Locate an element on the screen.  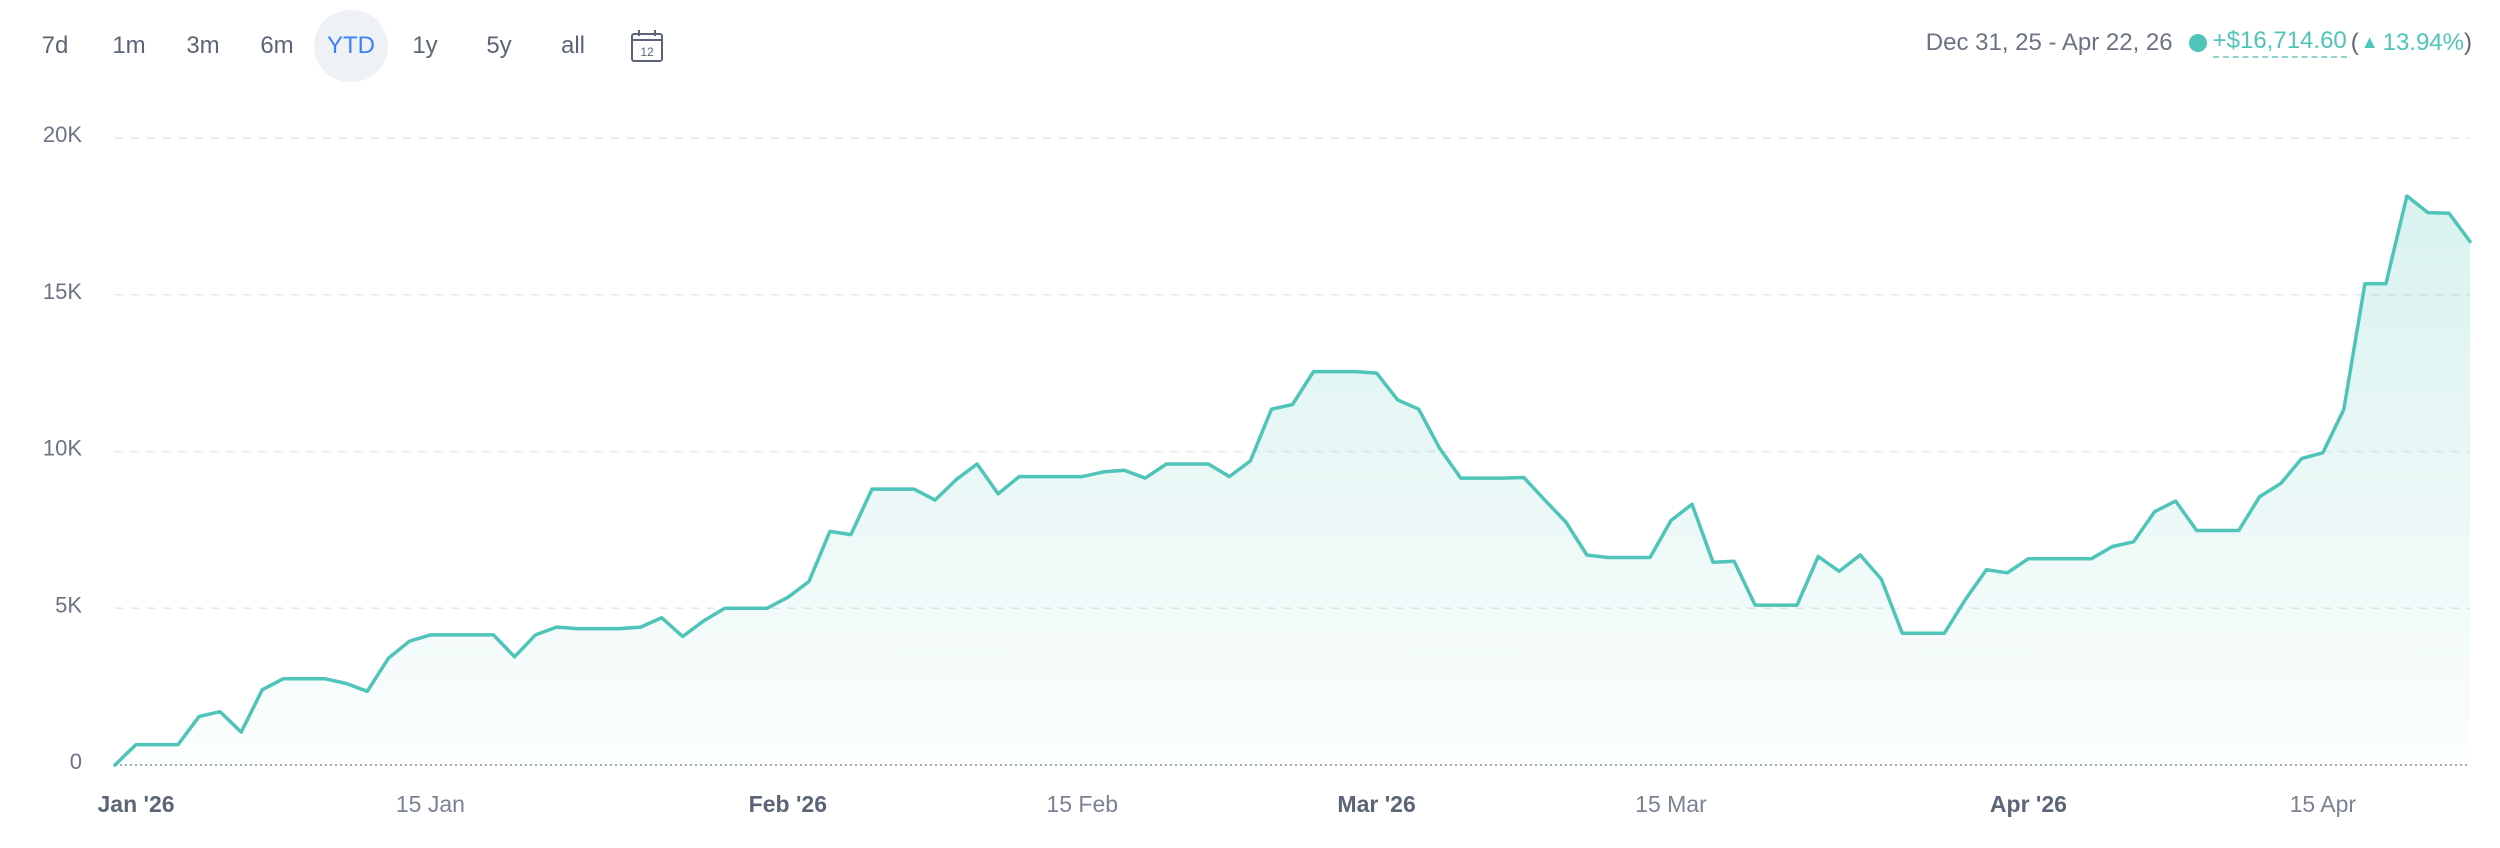
range-ytd-button: YTD is located at coordinates (351, 46).